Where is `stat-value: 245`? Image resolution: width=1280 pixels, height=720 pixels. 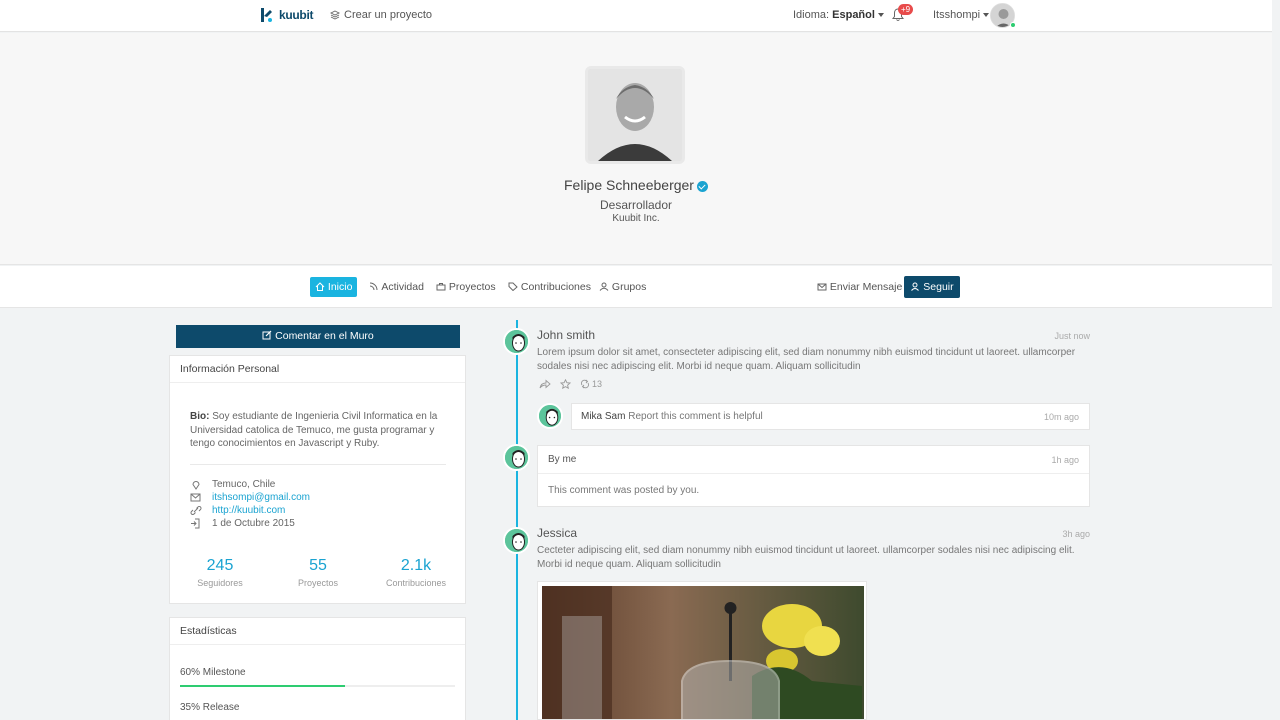 stat-value: 245 is located at coordinates (220, 565).